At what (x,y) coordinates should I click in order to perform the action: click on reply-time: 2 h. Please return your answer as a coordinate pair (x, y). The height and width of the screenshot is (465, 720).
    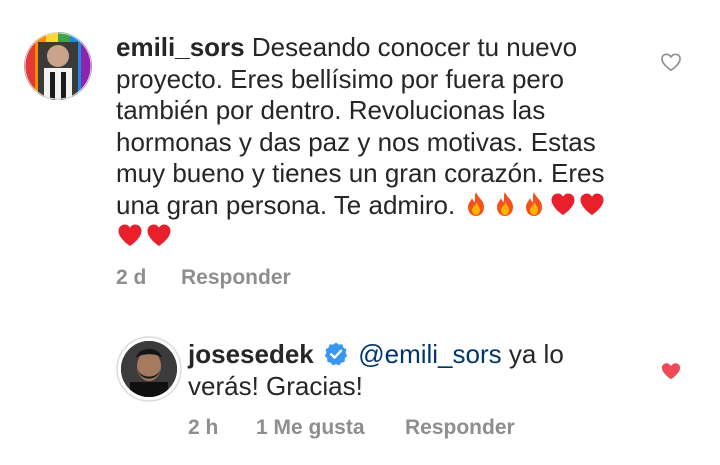
    Looking at the image, I should click on (203, 427).